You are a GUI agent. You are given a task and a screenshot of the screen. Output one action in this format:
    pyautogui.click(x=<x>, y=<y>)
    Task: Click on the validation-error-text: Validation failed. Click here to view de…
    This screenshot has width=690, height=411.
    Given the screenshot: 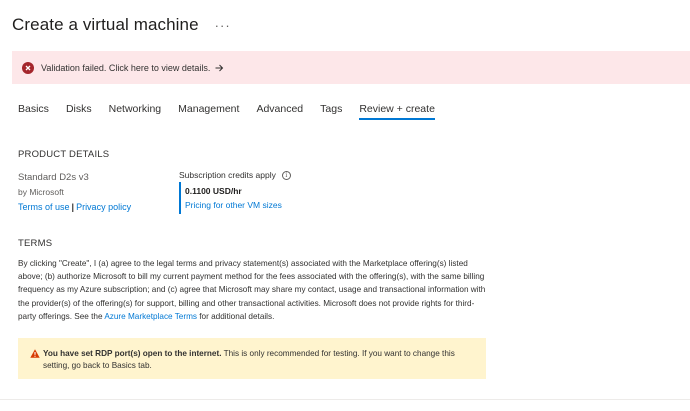 What is the action you would take?
    pyautogui.click(x=126, y=67)
    